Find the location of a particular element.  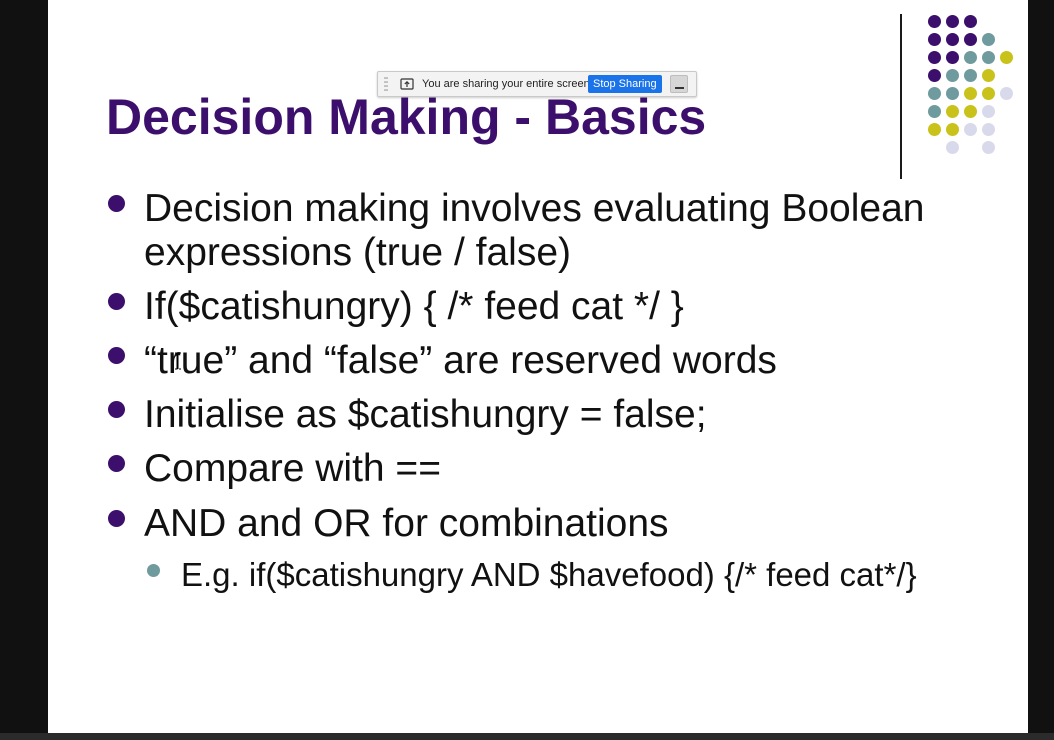

bullet-item: If($catishungry) { /* feed cat */ } is located at coordinates (541, 307).